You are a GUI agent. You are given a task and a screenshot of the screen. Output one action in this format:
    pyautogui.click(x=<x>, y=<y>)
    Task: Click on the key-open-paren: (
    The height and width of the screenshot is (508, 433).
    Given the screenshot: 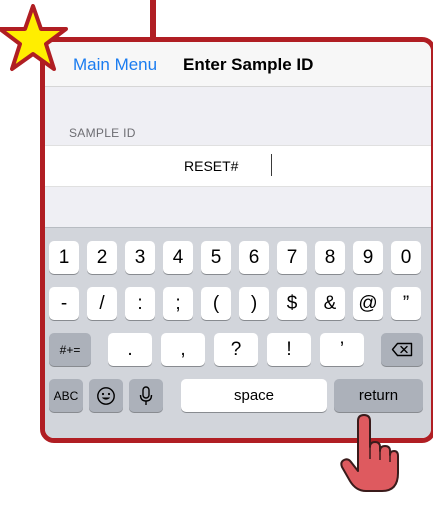 What is the action you would take?
    pyautogui.click(x=216, y=303)
    